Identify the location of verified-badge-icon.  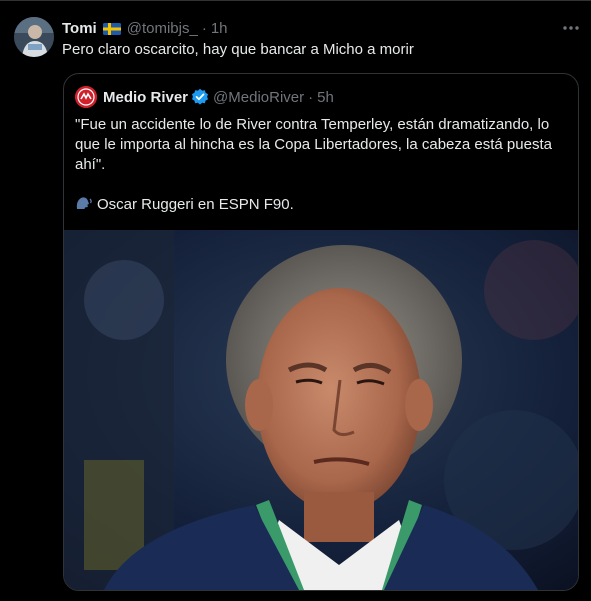
(200, 97).